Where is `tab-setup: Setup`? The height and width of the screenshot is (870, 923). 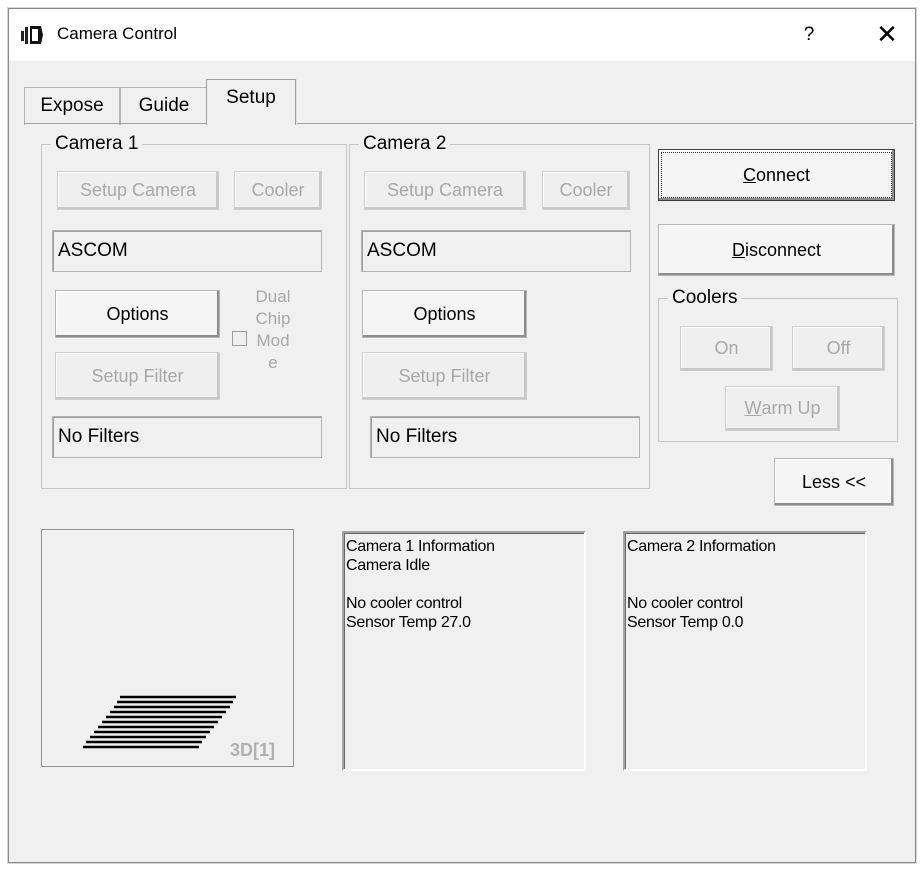
tab-setup: Setup is located at coordinates (251, 102).